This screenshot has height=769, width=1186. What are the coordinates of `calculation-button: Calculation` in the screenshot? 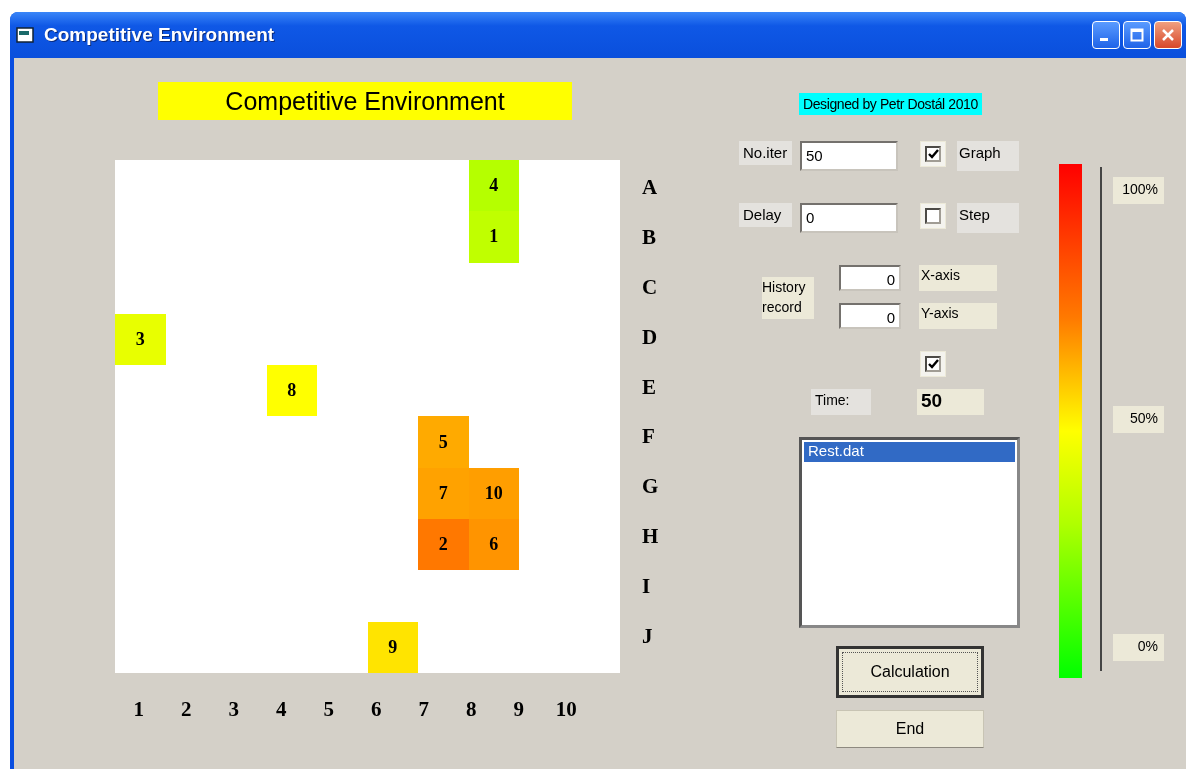 It's located at (910, 672).